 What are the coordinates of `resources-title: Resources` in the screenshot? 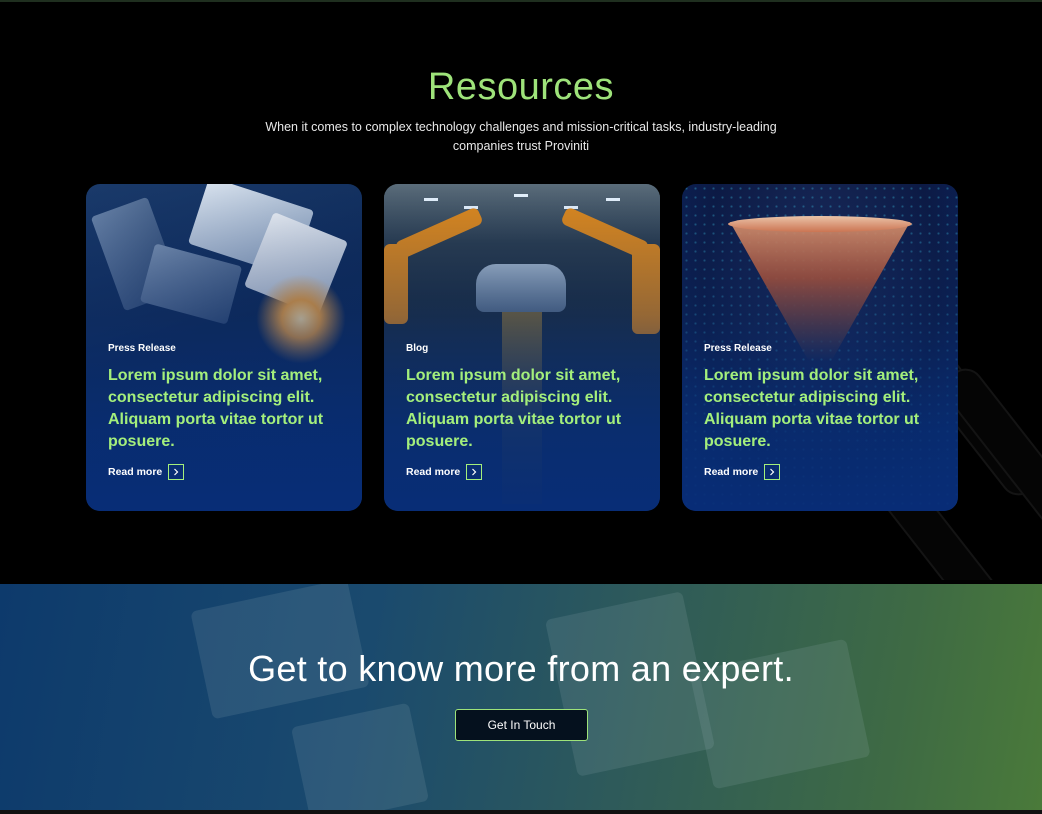 It's located at (521, 87).